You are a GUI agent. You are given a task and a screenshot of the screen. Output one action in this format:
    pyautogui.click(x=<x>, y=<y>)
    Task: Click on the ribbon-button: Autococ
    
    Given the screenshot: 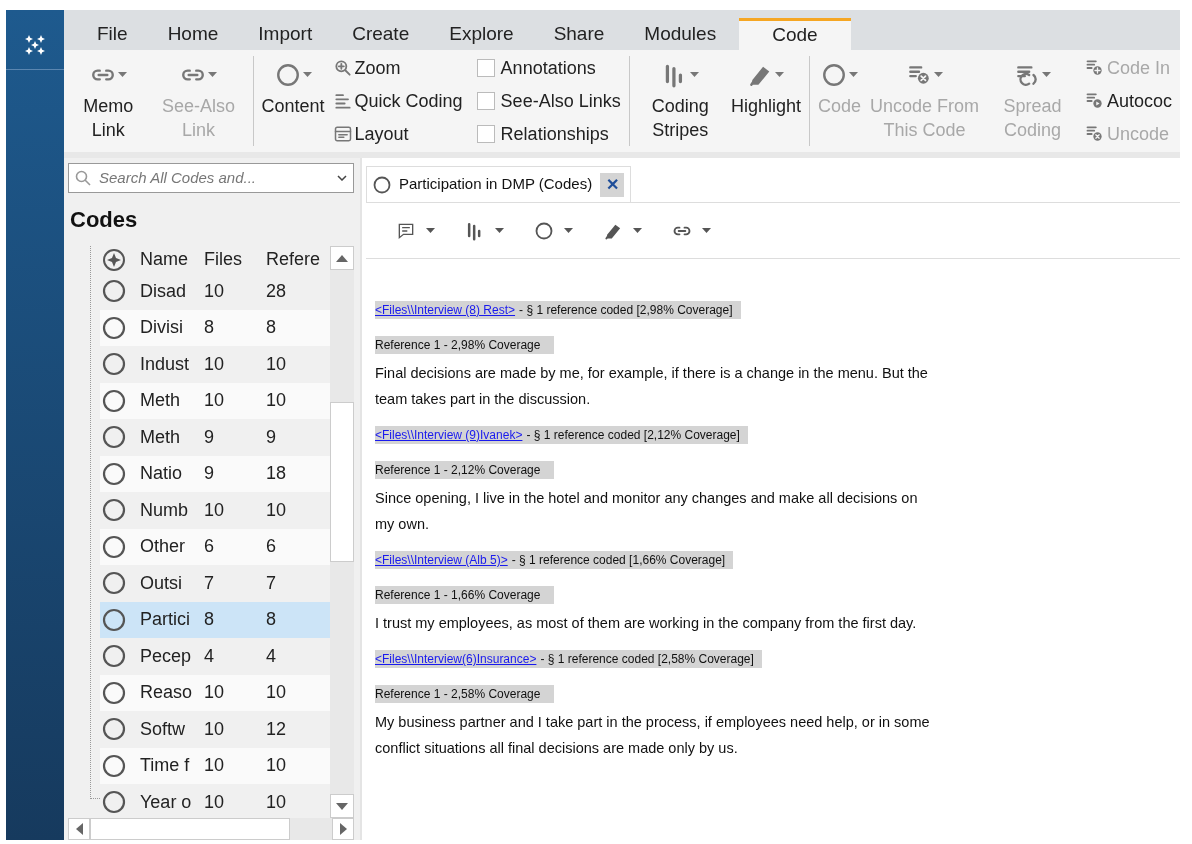 What is the action you would take?
    pyautogui.click(x=1128, y=101)
    